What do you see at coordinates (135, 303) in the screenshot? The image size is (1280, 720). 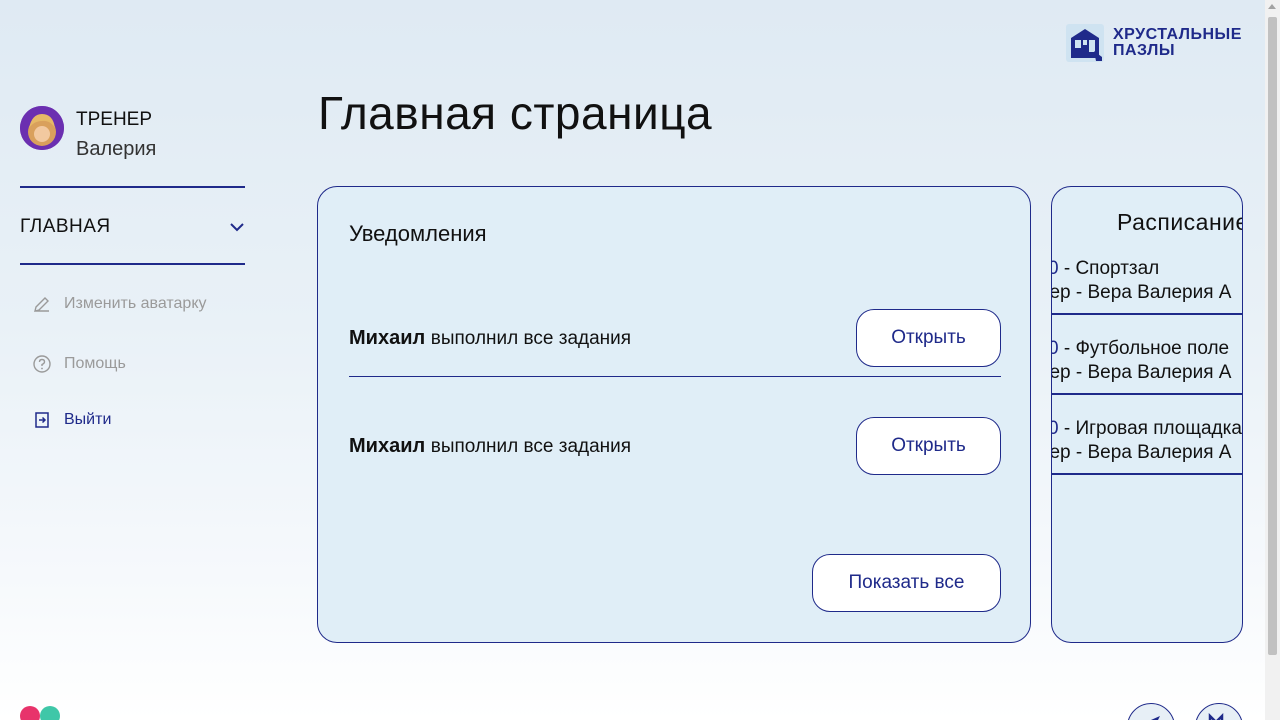 I see `change-avatar-label: Изменить аватарку` at bounding box center [135, 303].